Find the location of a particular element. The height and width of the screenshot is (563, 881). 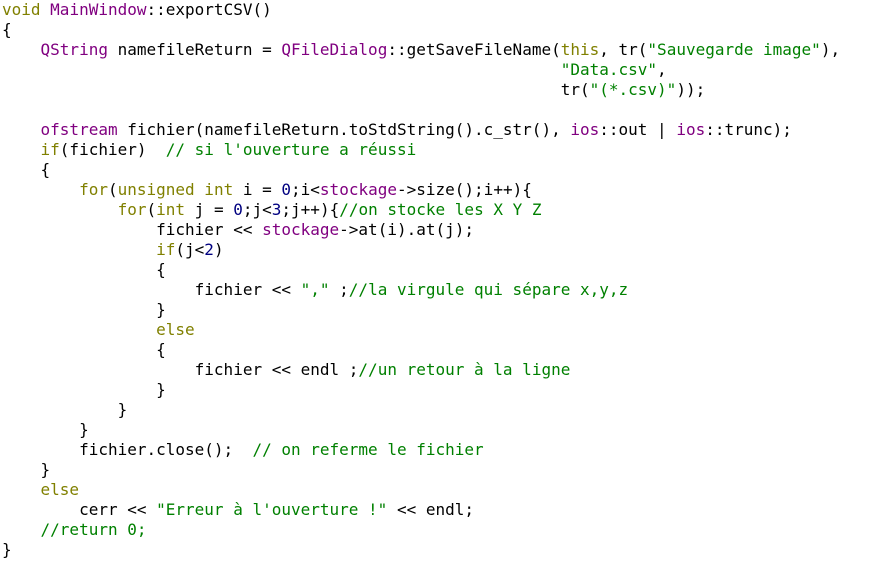

code-token: ( is located at coordinates (151, 209).